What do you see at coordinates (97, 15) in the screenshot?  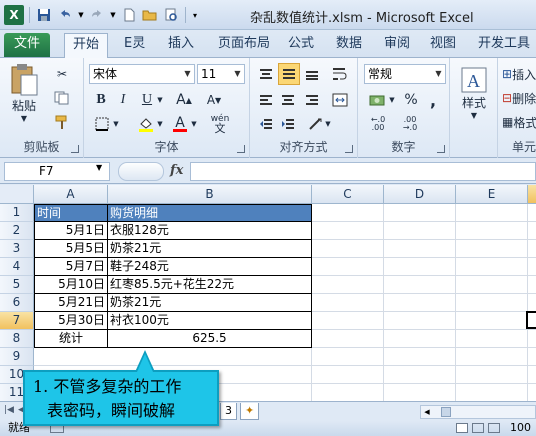 I see `redo-icon` at bounding box center [97, 15].